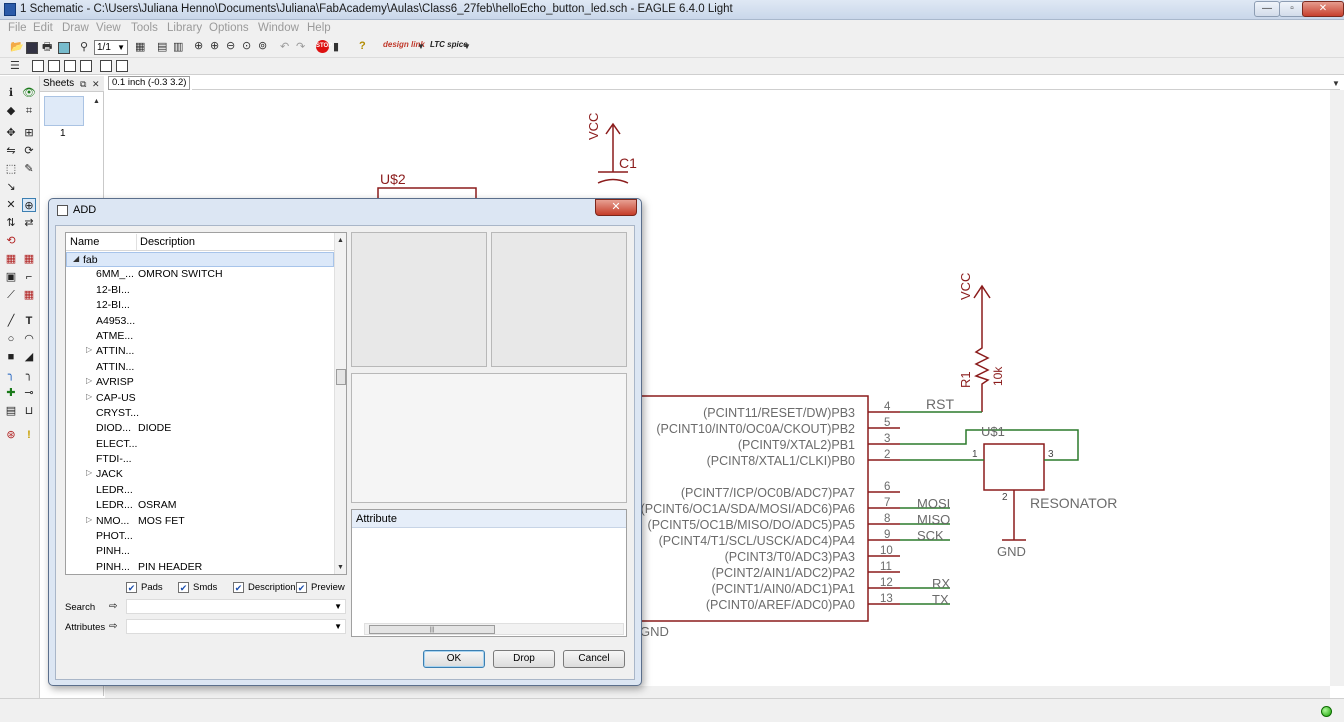 The height and width of the screenshot is (722, 1344). Describe the element at coordinates (11, 295) in the screenshot. I see `split-icon: ⟋` at that location.